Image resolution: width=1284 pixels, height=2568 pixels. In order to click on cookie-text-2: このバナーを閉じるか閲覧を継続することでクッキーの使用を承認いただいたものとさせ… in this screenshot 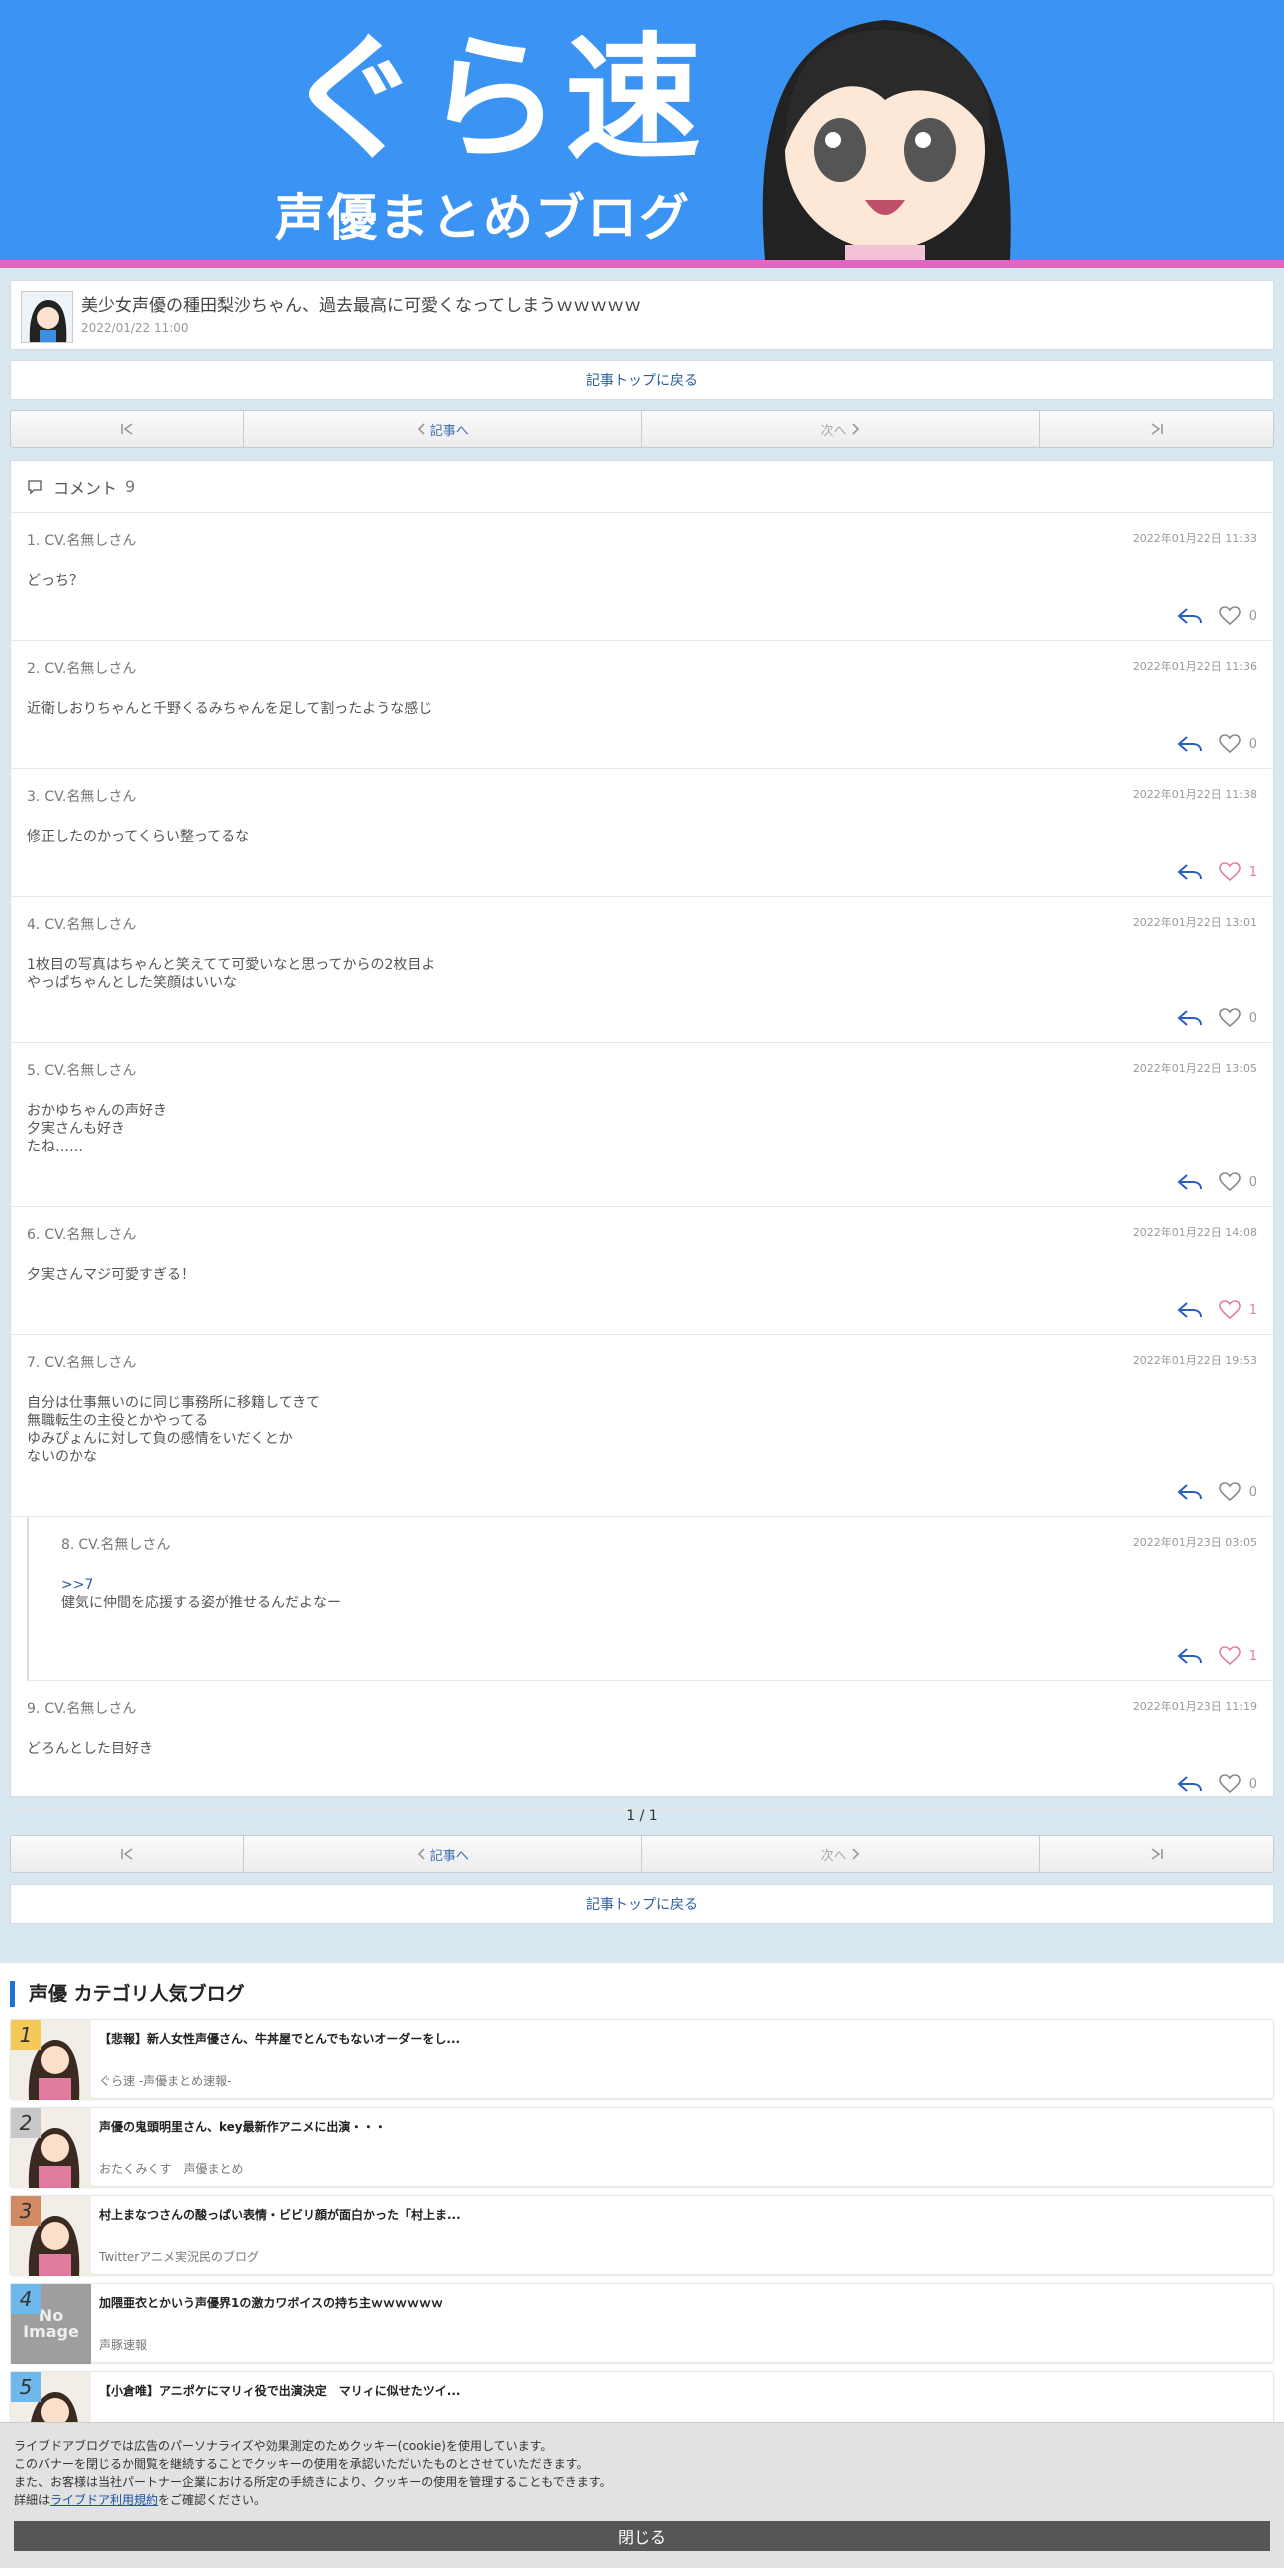, I will do `click(301, 2464)`.